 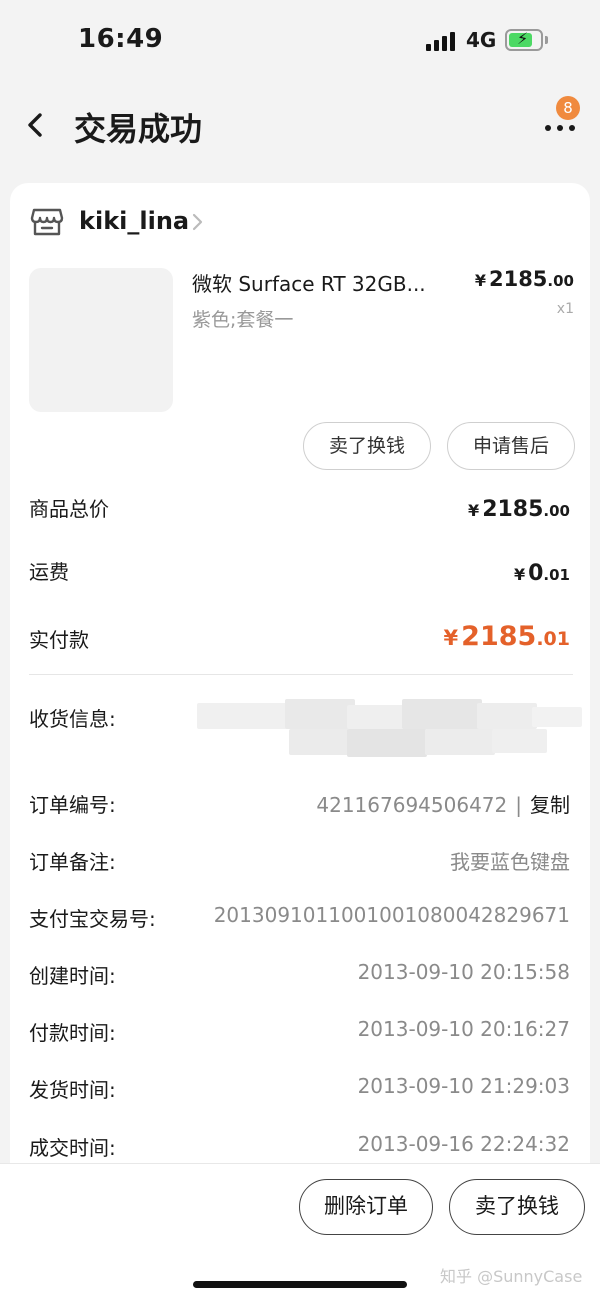 I want to click on bottom-action-bar: 删除订单 卖了换钱 知乎 @SunnyCase, so click(x=300, y=1231).